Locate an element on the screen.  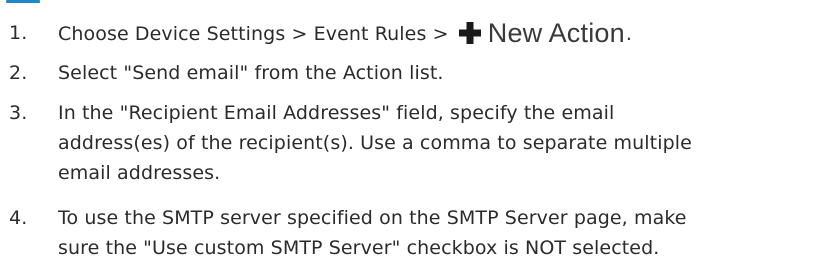
step-number: 4. is located at coordinates (18, 218).